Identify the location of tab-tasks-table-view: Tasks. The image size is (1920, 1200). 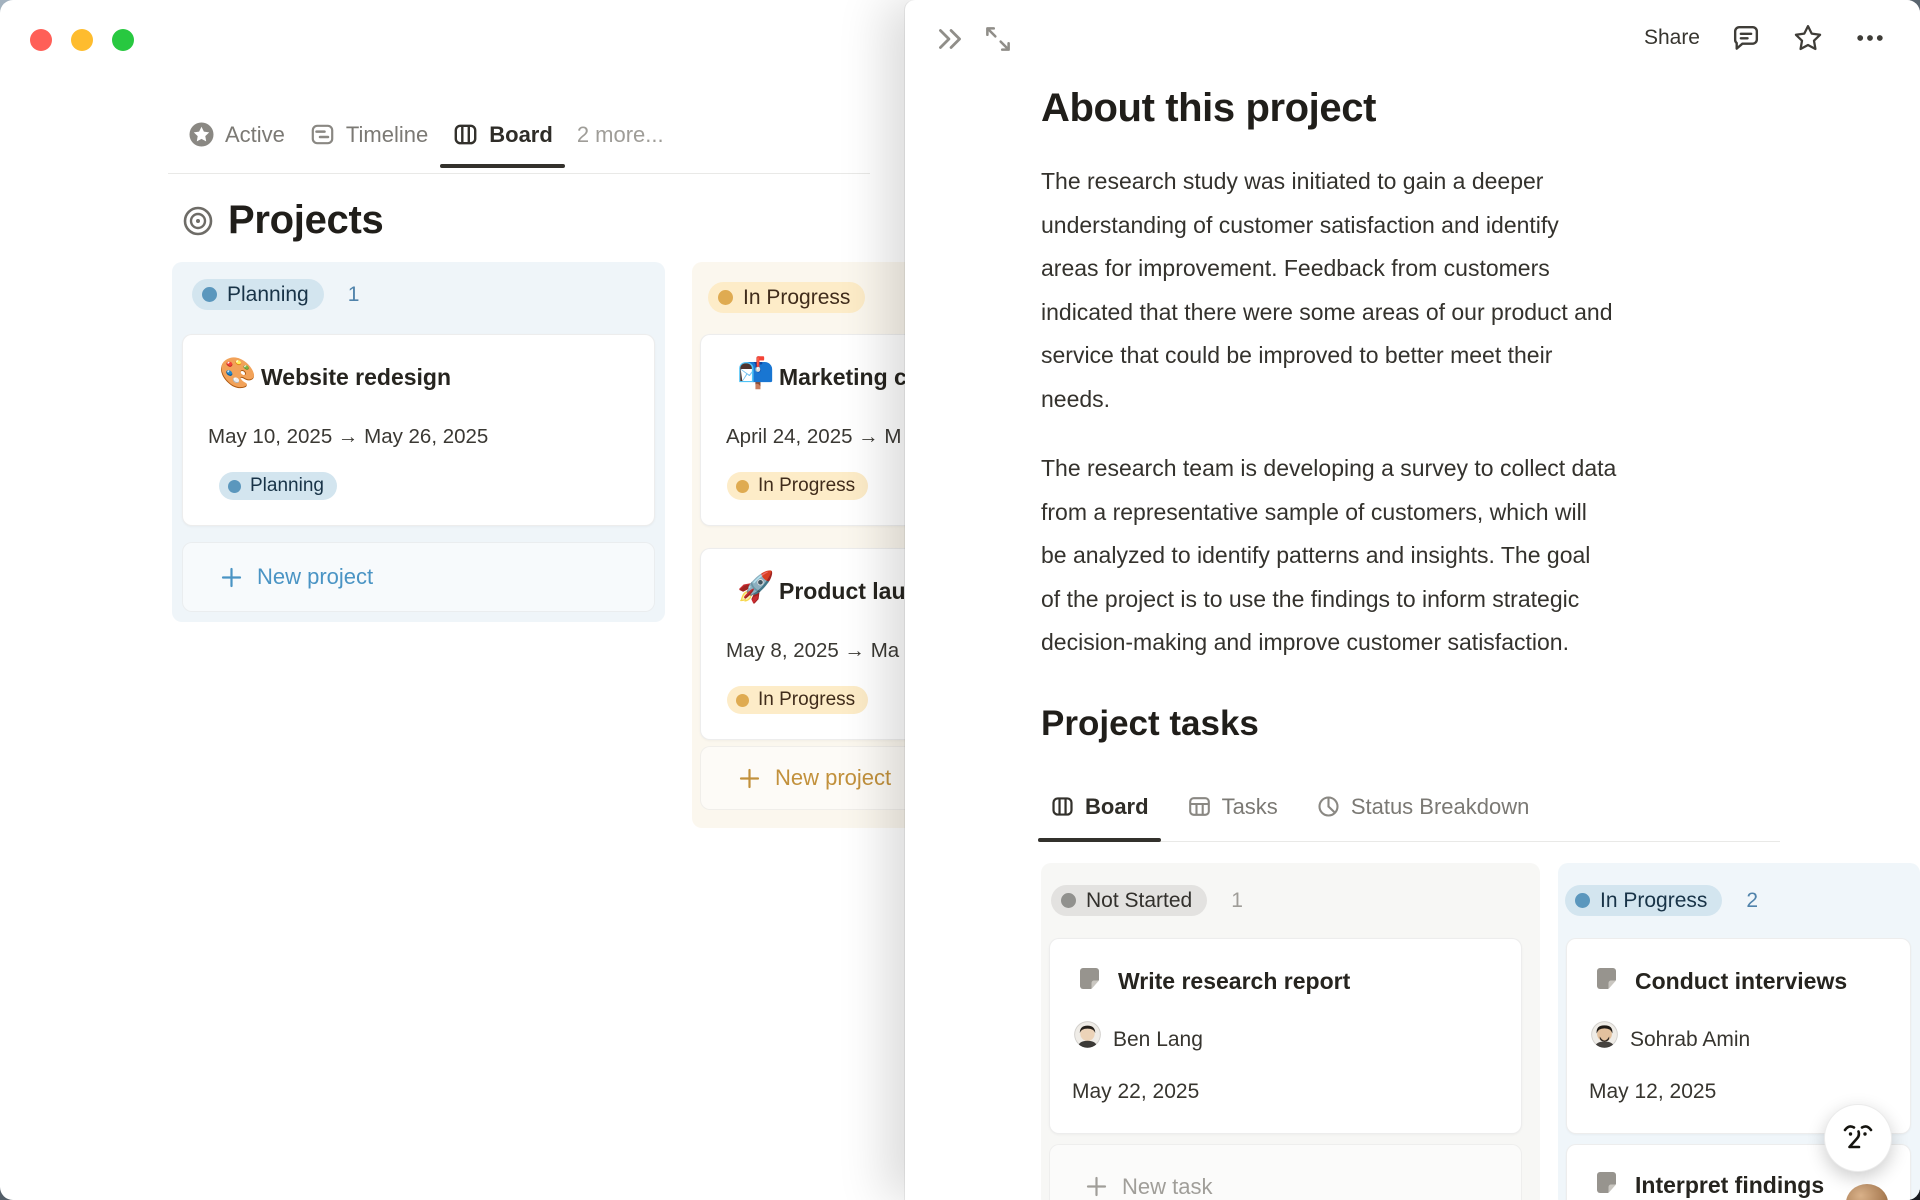
(1232, 806).